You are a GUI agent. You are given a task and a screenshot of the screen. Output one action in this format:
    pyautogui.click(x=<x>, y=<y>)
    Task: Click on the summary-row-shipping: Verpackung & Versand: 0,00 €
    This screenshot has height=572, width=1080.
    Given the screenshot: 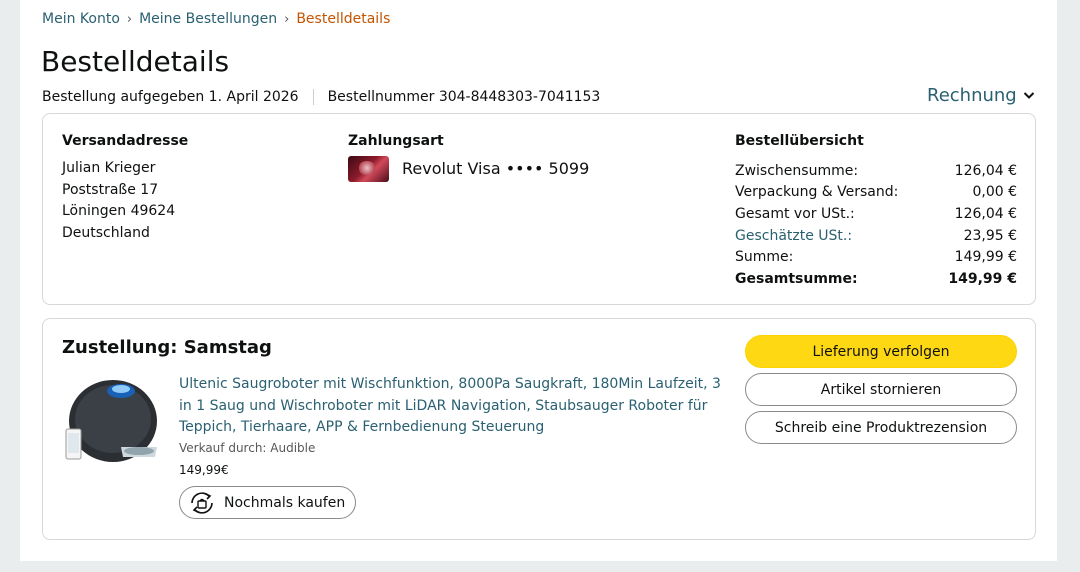 What is the action you would take?
    pyautogui.click(x=876, y=193)
    